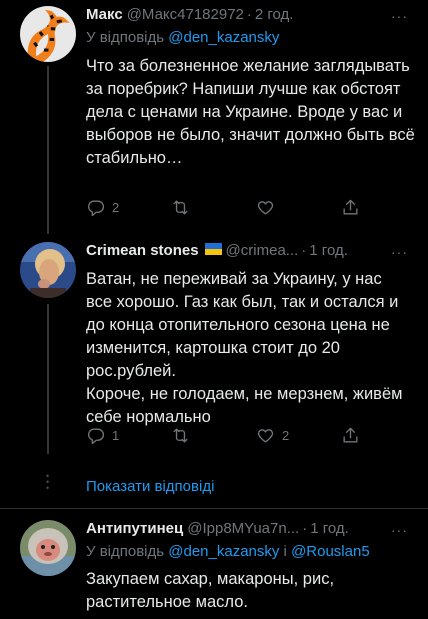  I want to click on like-count: 2, so click(286, 435).